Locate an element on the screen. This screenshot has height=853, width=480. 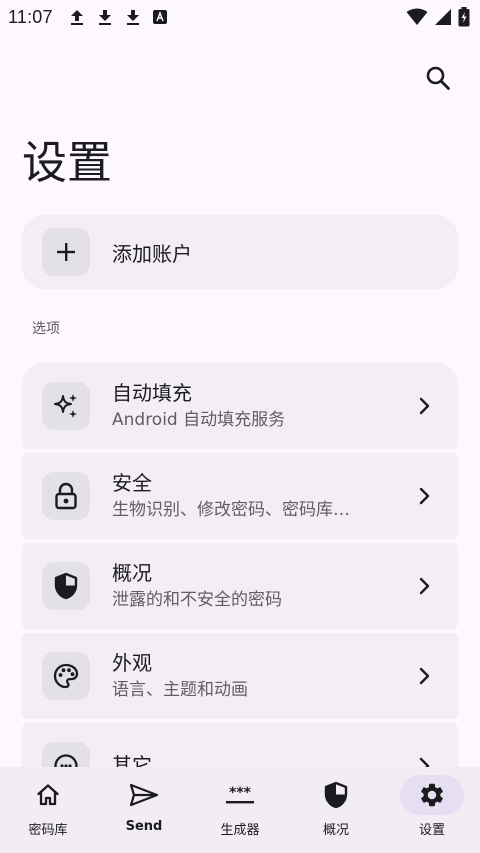
setting-subtitle: 泄露的和不安全的密码 is located at coordinates (197, 600).